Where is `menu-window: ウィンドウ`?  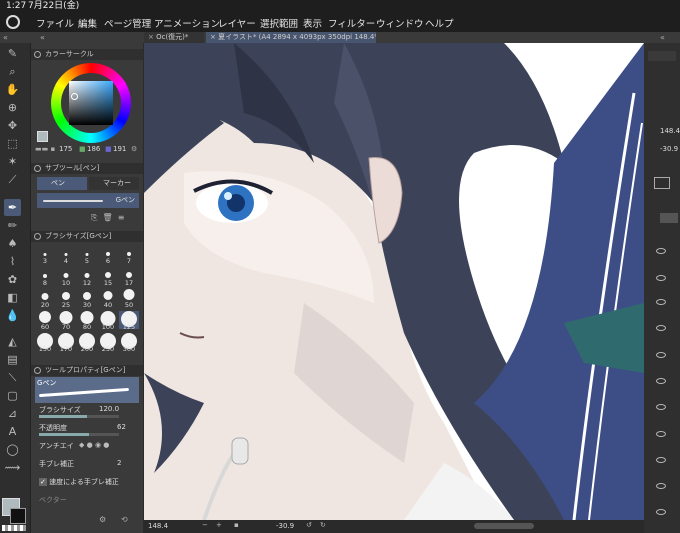 menu-window: ウィンドウ is located at coordinates (400, 23).